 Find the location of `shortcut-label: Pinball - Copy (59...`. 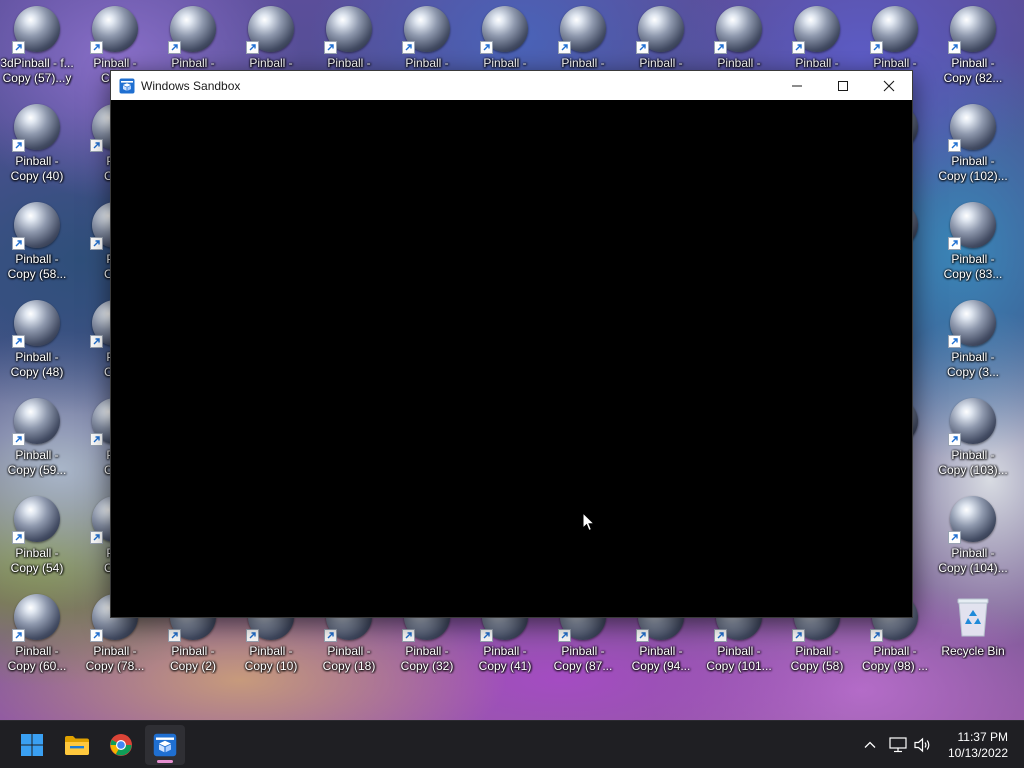

shortcut-label: Pinball - Copy (59... is located at coordinates (37, 462).